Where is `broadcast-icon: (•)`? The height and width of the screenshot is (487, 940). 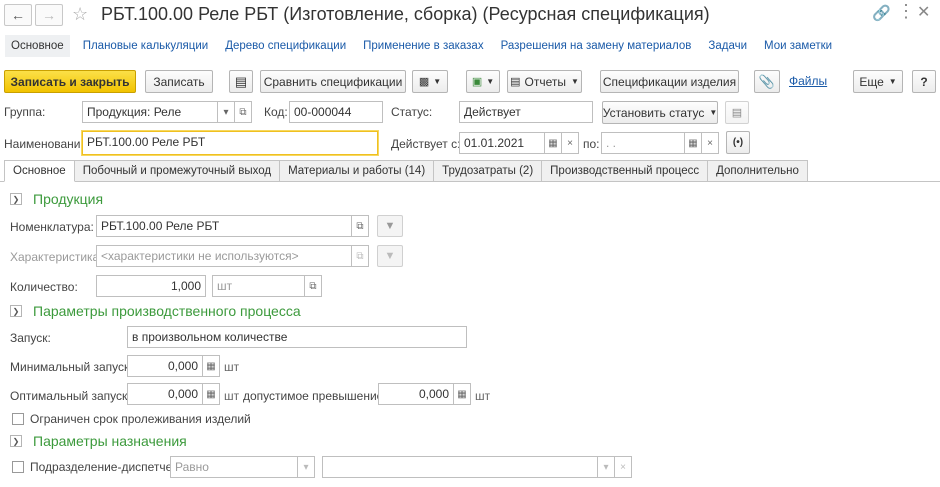 broadcast-icon: (•) is located at coordinates (738, 142).